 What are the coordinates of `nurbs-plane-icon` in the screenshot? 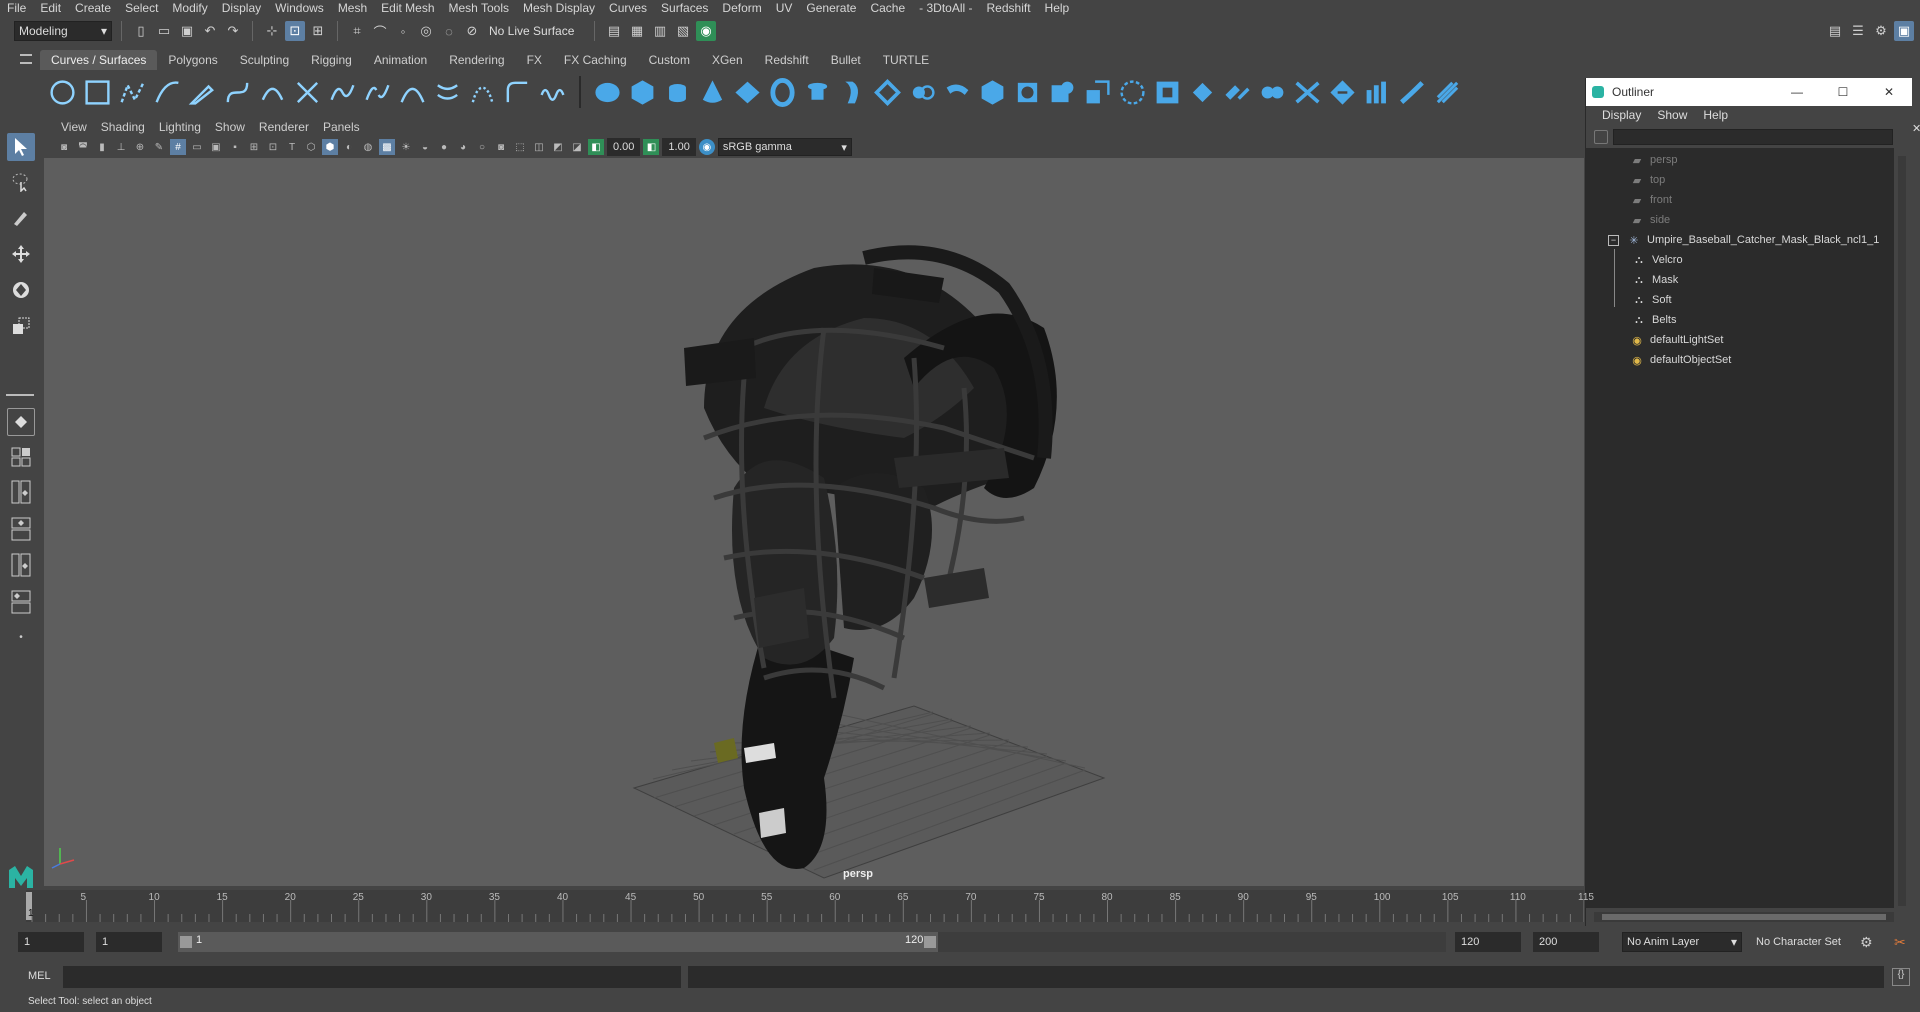 It's located at (747, 92).